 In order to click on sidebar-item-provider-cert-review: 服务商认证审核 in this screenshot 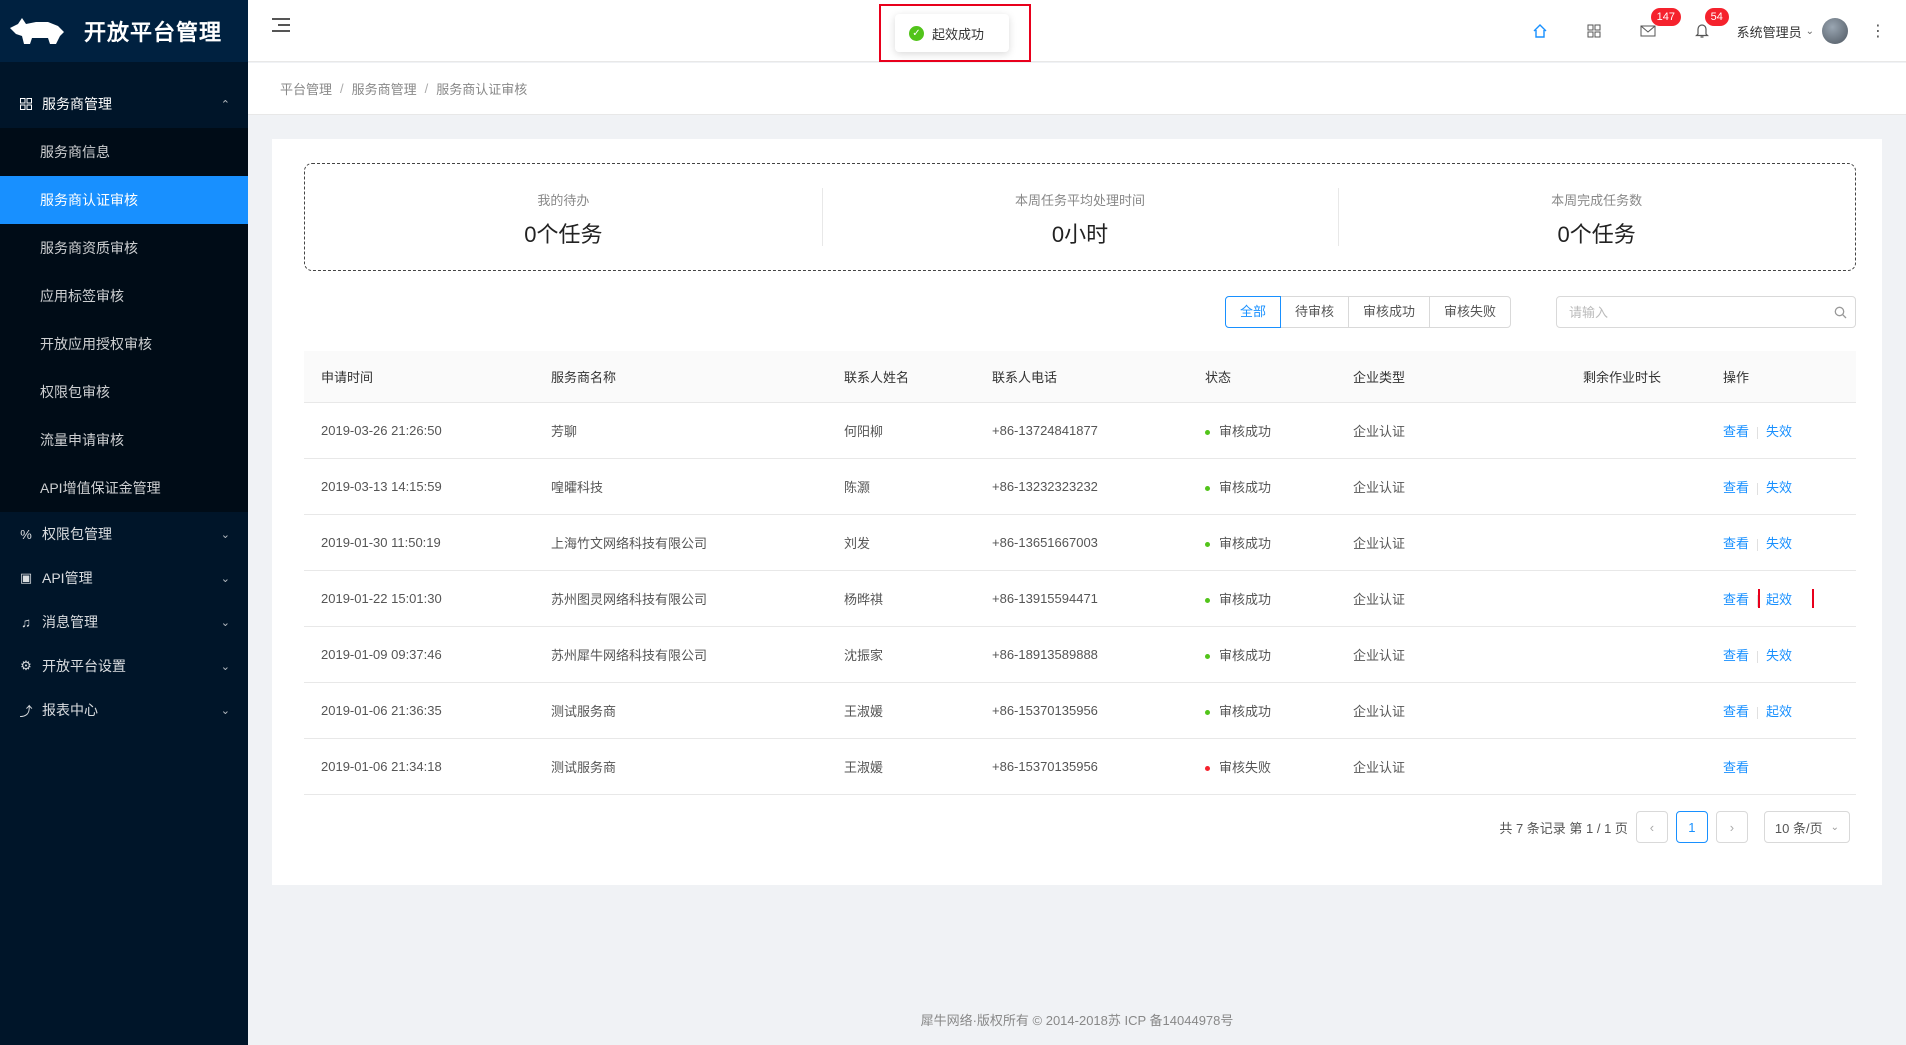, I will do `click(124, 200)`.